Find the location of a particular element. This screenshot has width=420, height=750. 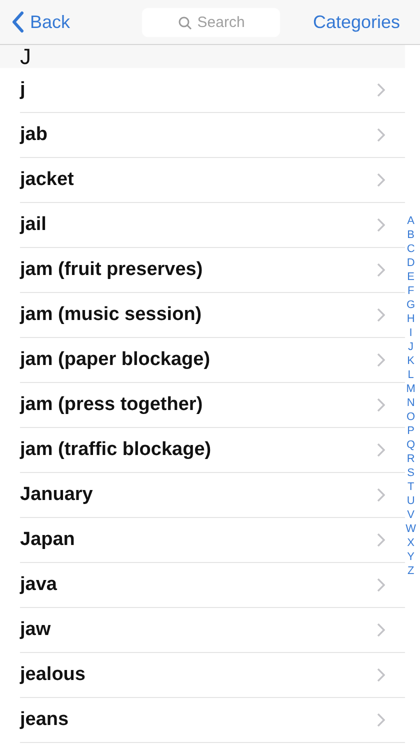

list-row: jab is located at coordinates (212, 135).